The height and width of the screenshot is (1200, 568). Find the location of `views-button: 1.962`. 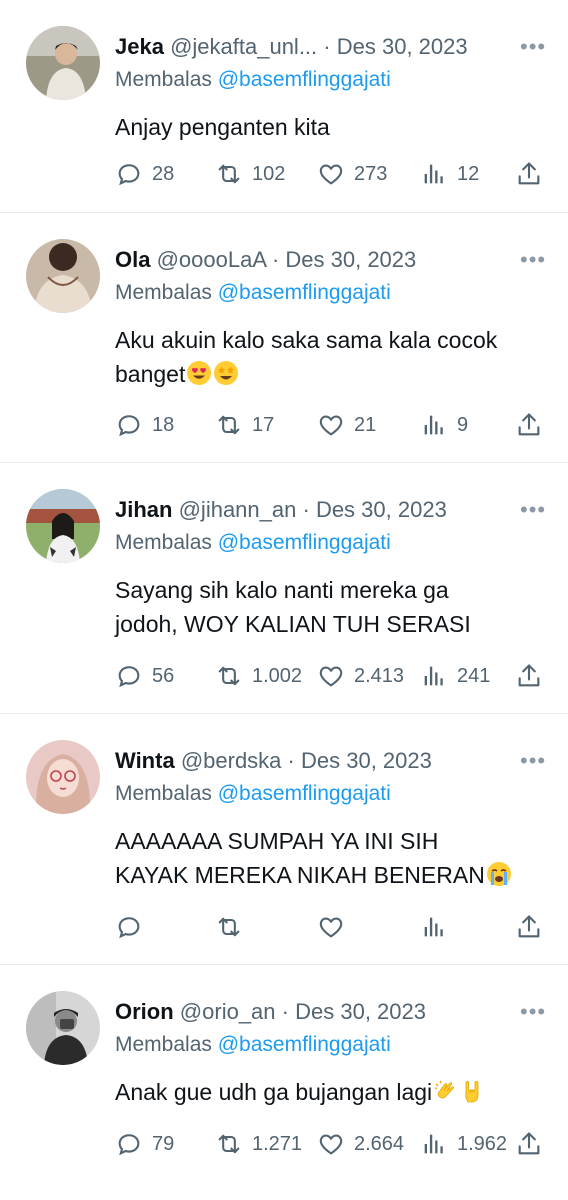

views-button: 1.962 is located at coordinates (463, 1144).